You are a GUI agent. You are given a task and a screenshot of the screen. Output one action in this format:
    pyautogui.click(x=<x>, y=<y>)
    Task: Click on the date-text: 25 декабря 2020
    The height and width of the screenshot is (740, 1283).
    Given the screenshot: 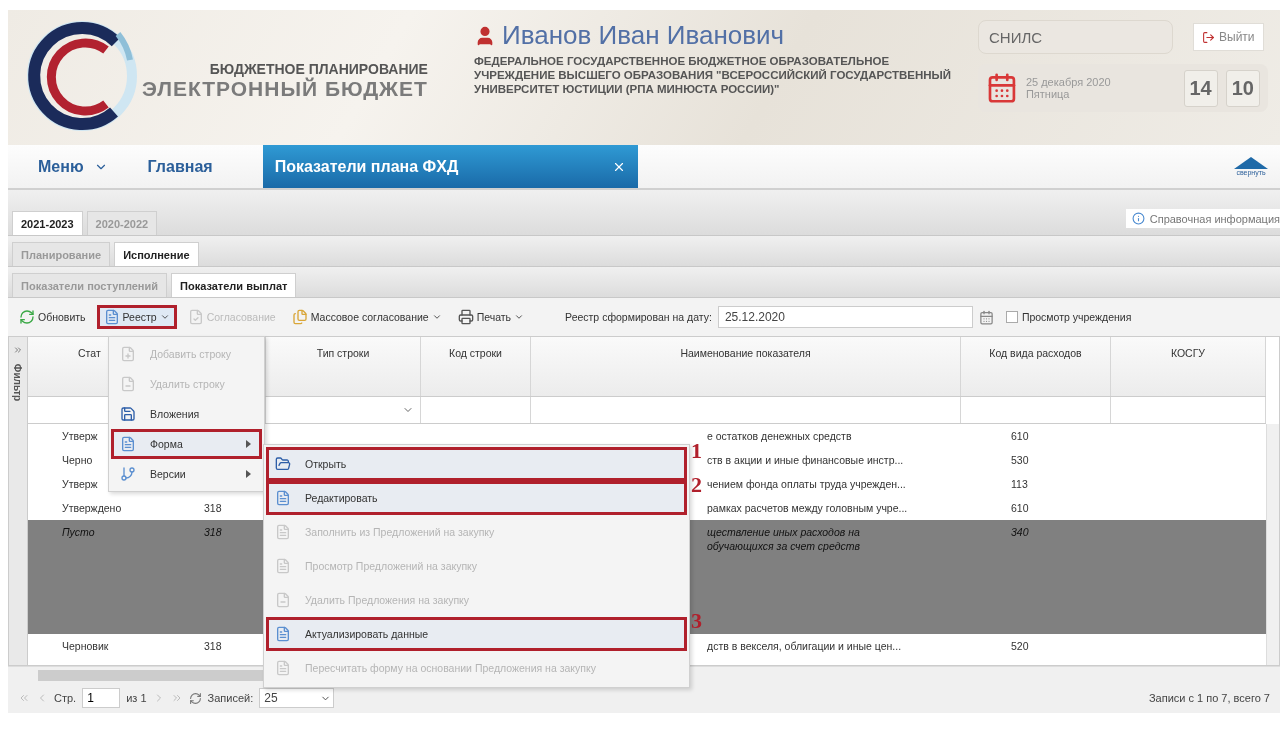 What is the action you would take?
    pyautogui.click(x=1068, y=82)
    